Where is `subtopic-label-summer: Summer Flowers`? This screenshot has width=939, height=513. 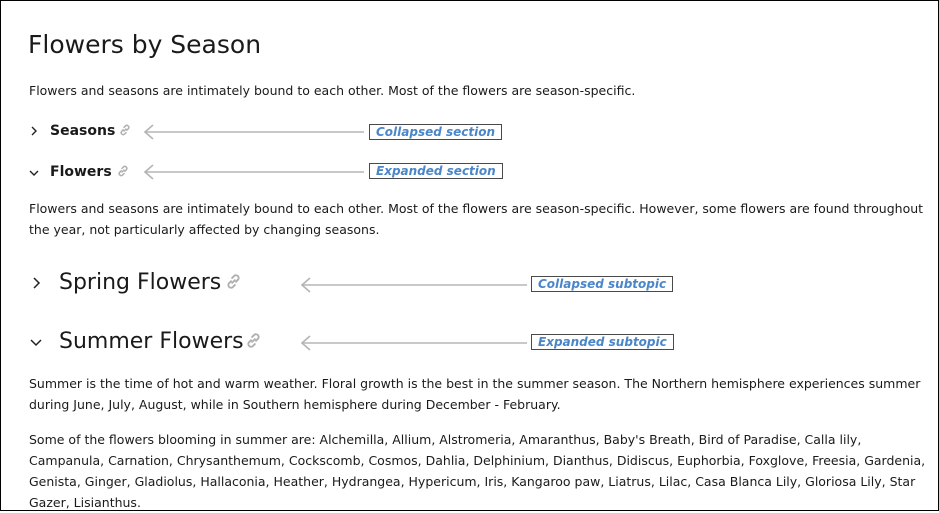 subtopic-label-summer: Summer Flowers is located at coordinates (151, 341).